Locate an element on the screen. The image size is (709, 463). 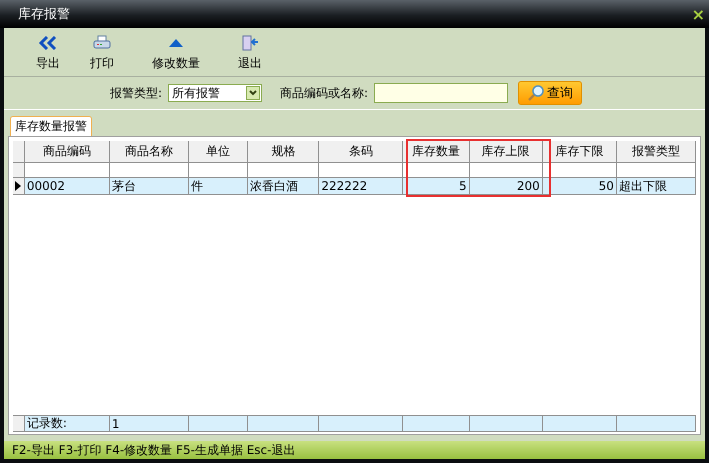
row-pointer-icon is located at coordinates (18, 186).